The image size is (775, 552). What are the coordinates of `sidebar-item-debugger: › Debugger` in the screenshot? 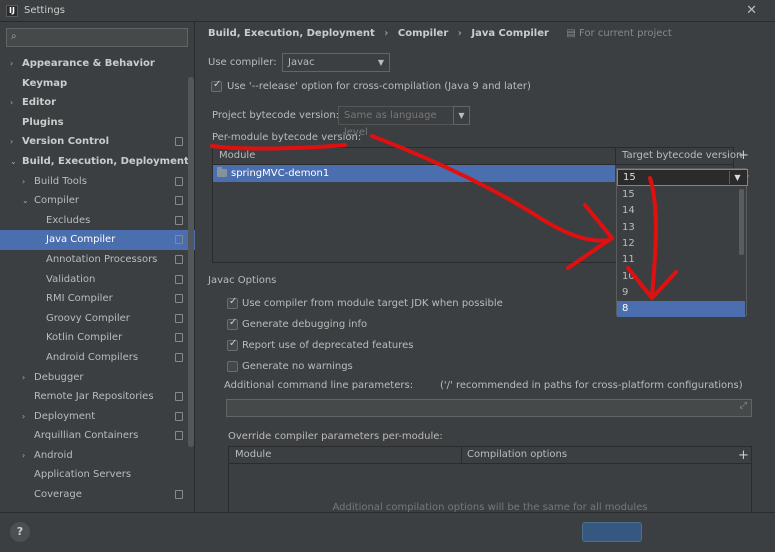 It's located at (97, 378).